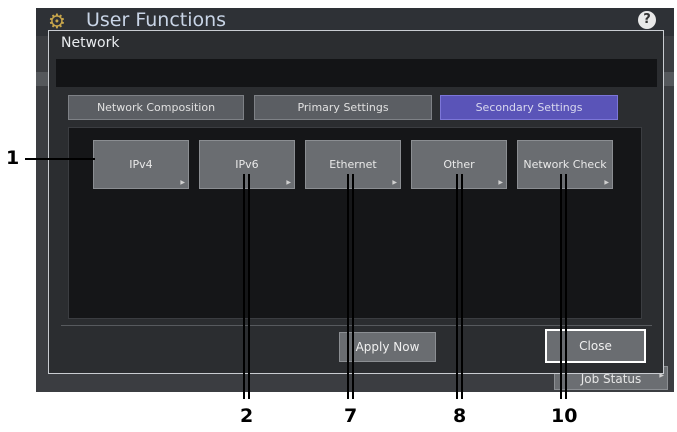  I want to click on callout-number: 8, so click(460, 416).